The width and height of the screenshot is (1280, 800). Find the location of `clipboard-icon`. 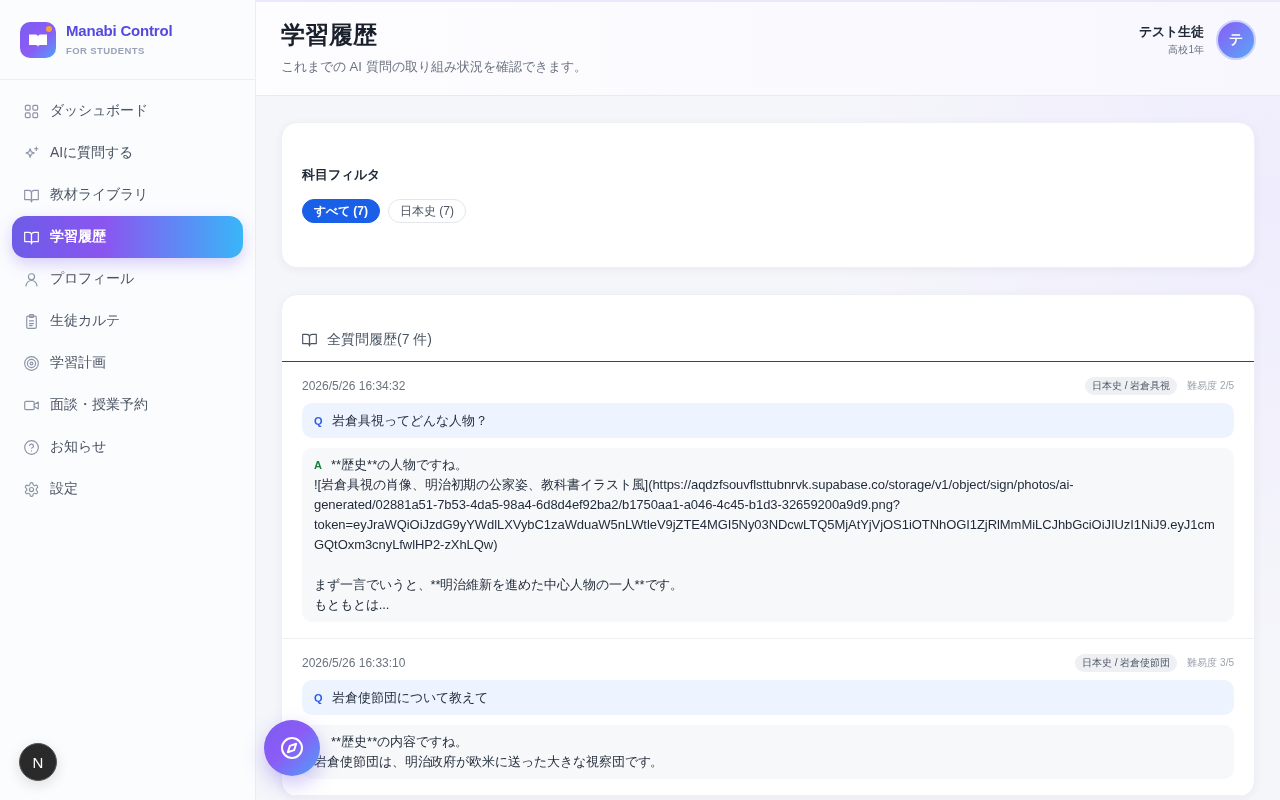

clipboard-icon is located at coordinates (31, 321).